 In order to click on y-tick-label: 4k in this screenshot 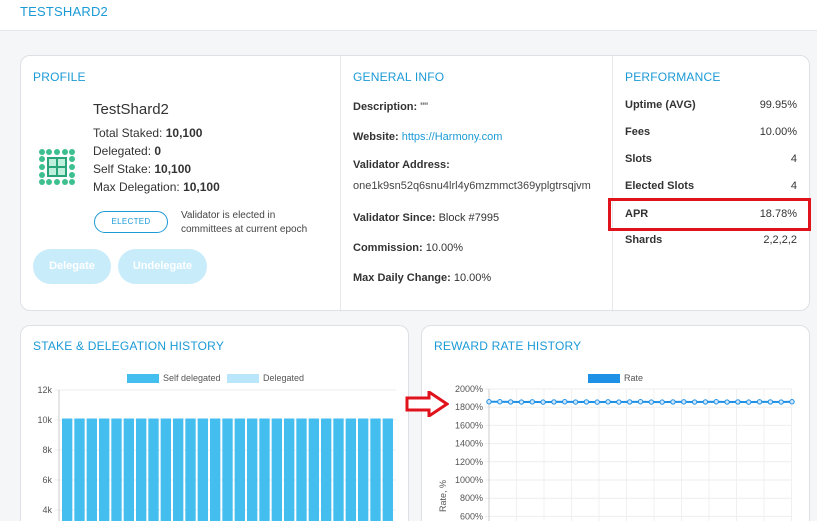, I will do `click(47, 510)`.